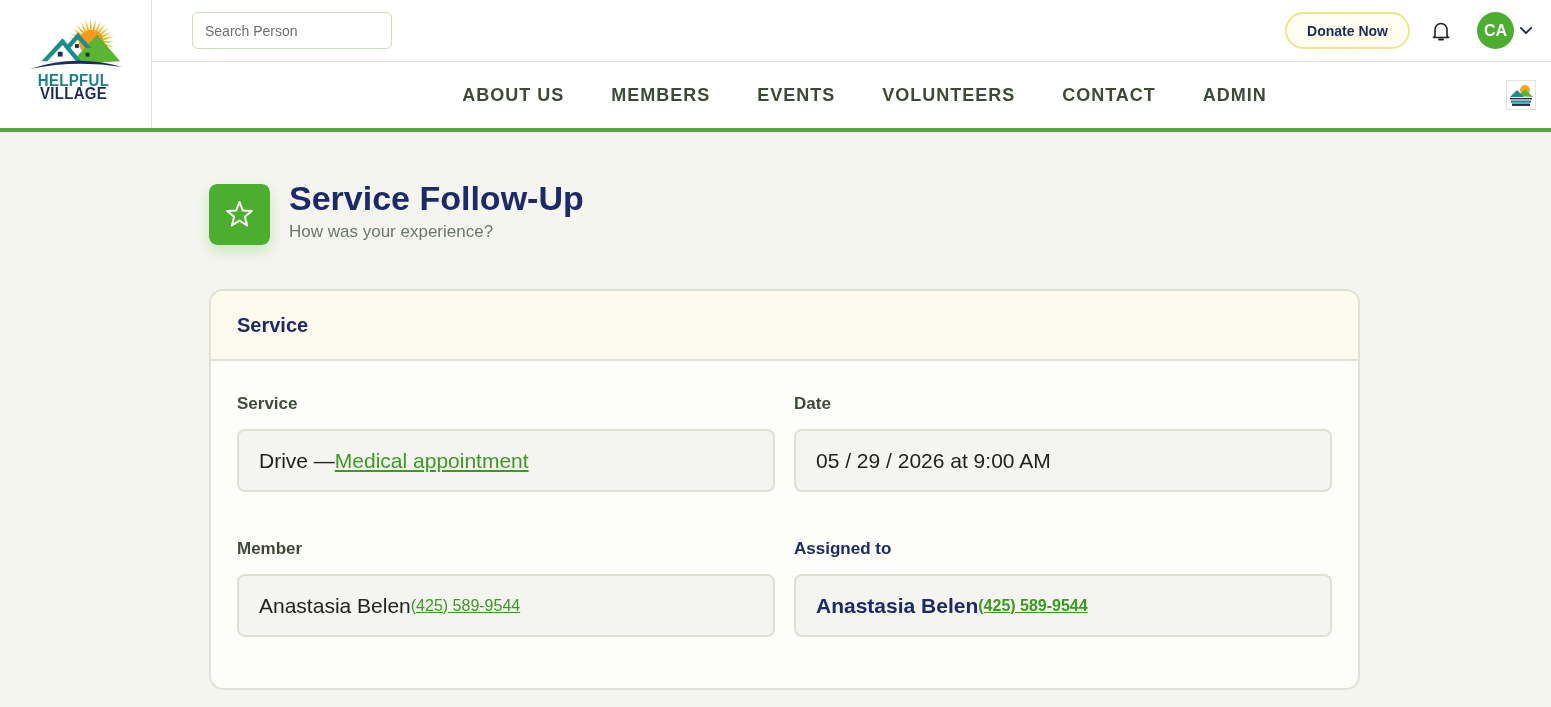  I want to click on page-title: Service Follow-Up, so click(436, 198).